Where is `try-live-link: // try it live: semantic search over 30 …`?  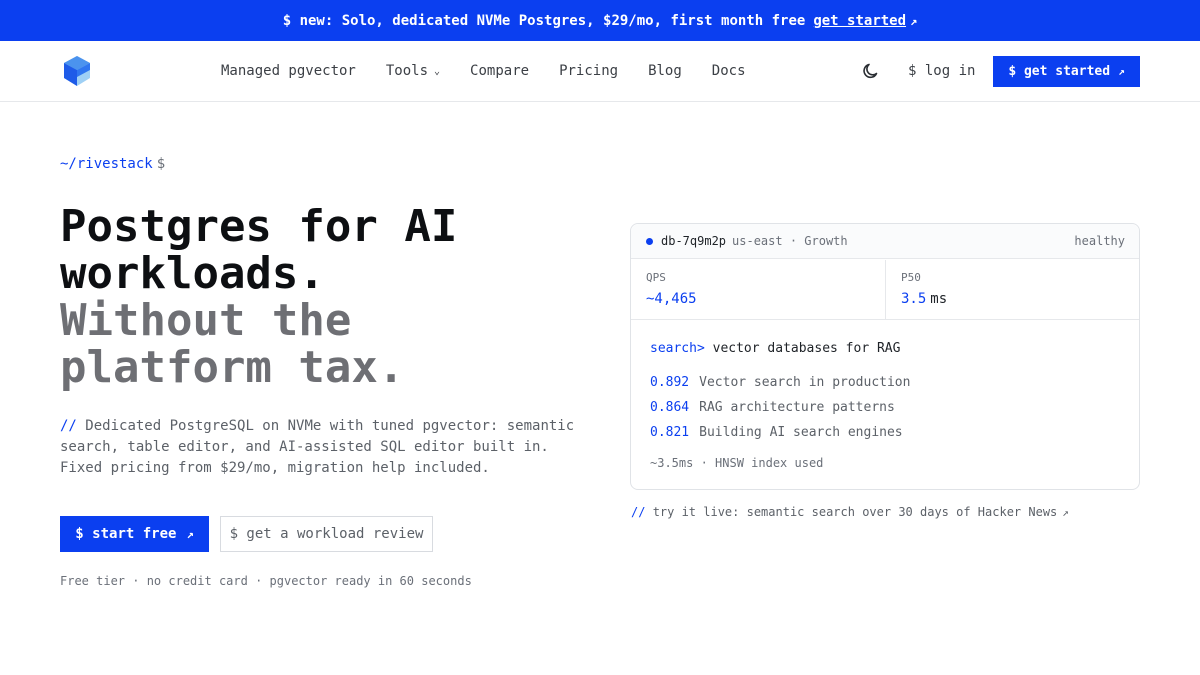 try-live-link: // try it live: semantic search over 30 … is located at coordinates (850, 512).